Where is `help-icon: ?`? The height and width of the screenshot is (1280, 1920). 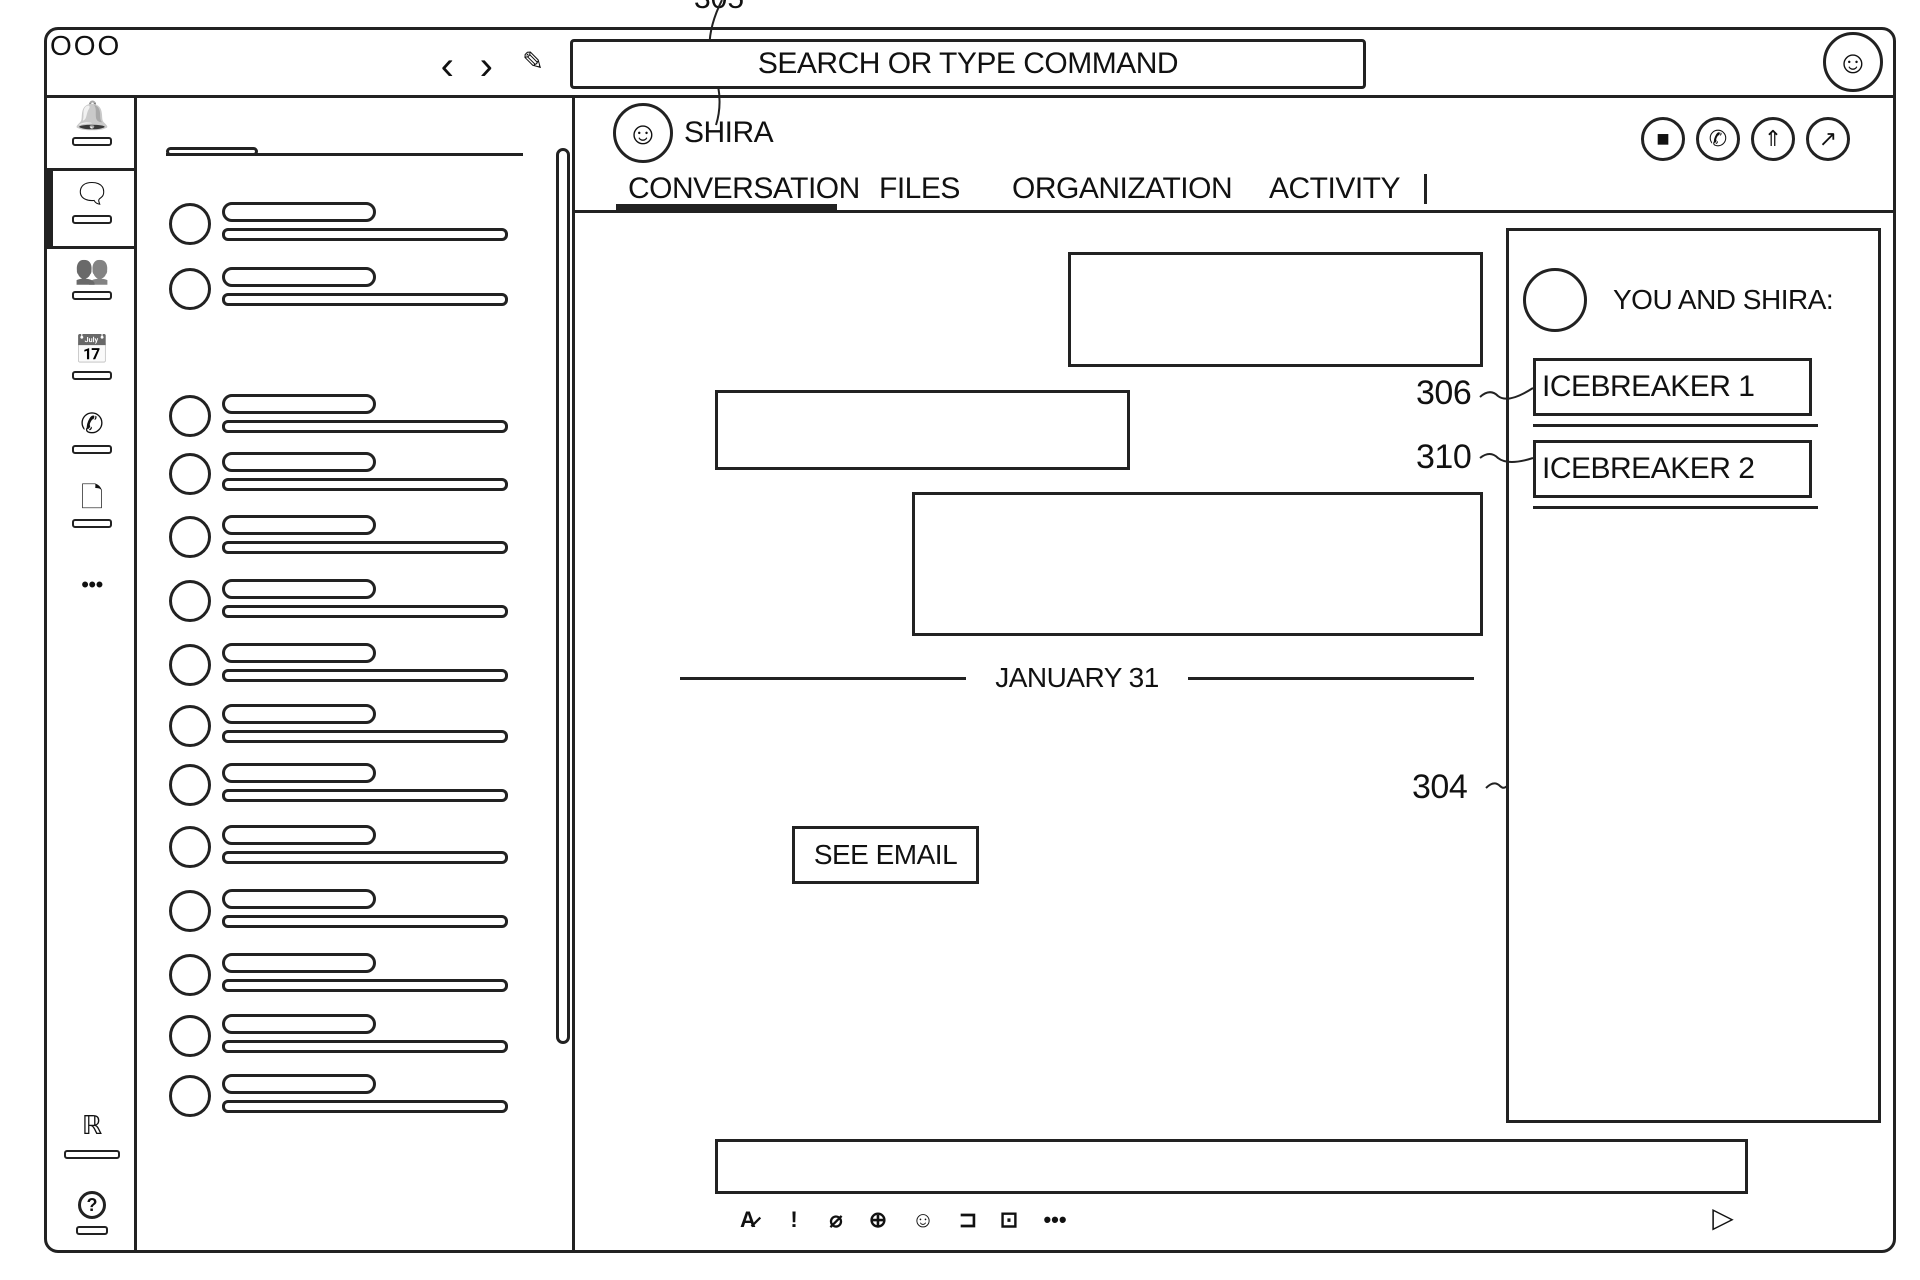
help-icon: ? is located at coordinates (92, 1205).